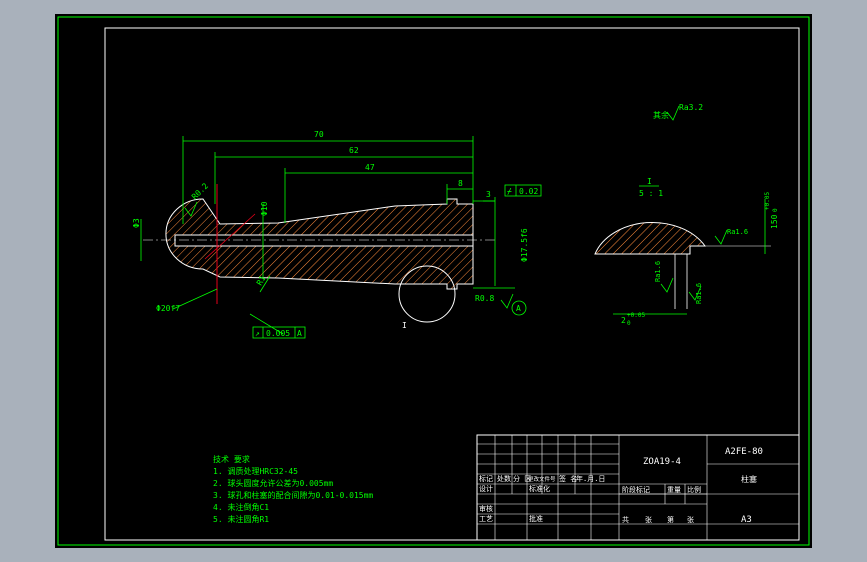  Describe the element at coordinates (670, 519) in the screenshot. I see `tb-page: 第` at that location.